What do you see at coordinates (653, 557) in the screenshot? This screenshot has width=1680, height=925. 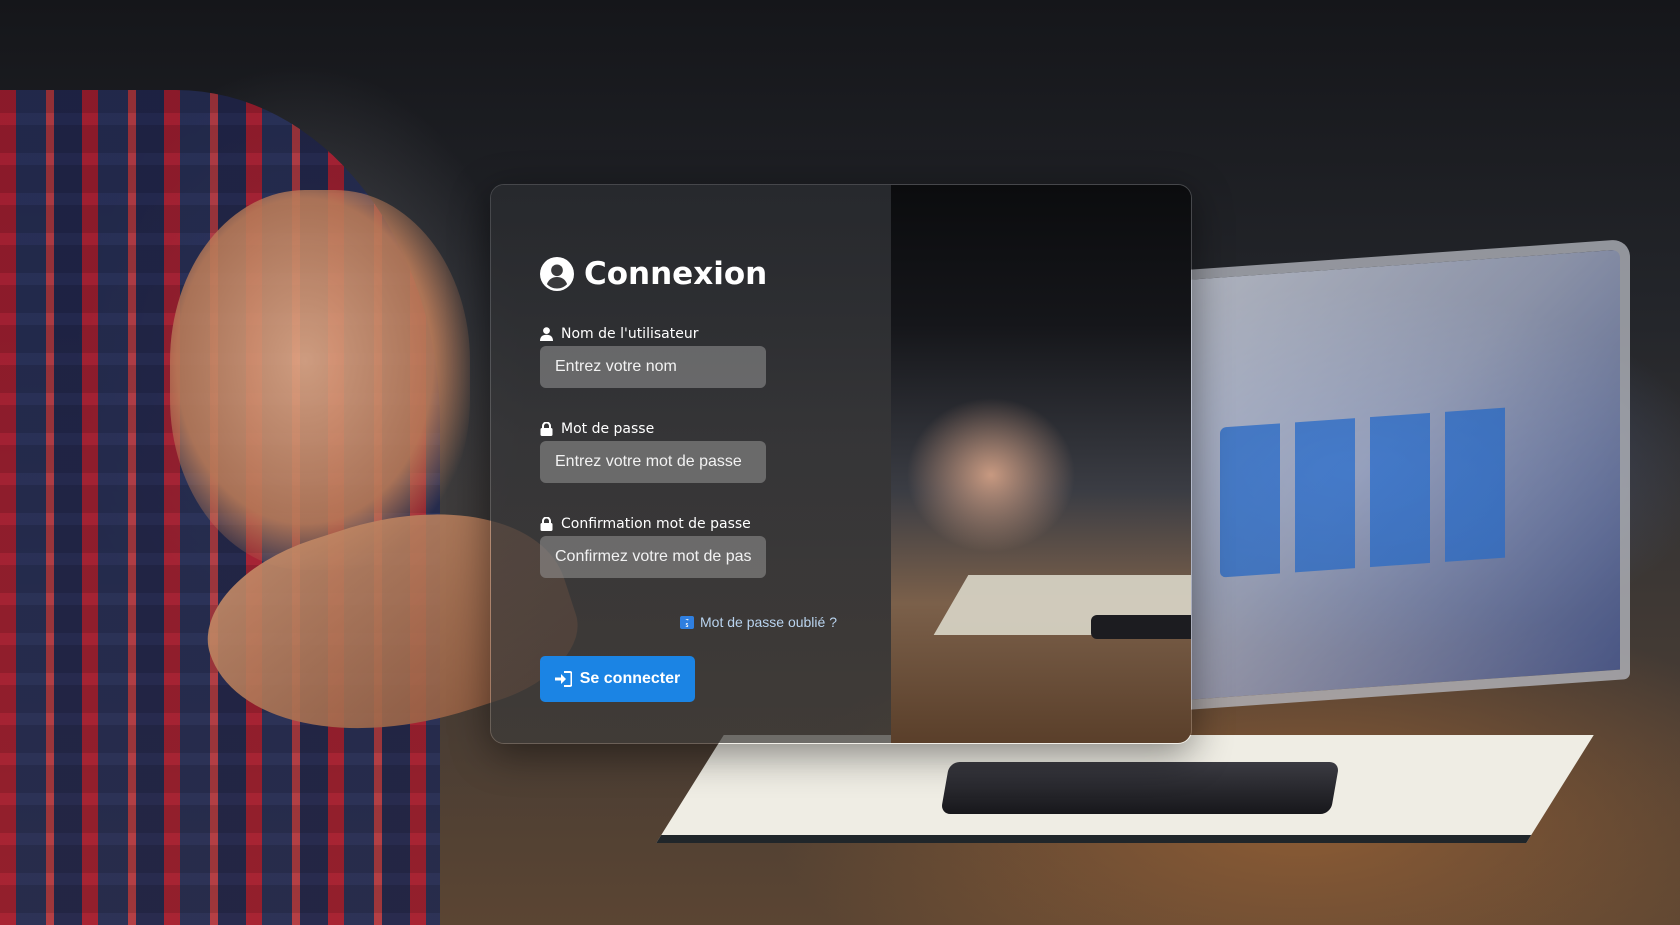 I see `confirm-password-input` at bounding box center [653, 557].